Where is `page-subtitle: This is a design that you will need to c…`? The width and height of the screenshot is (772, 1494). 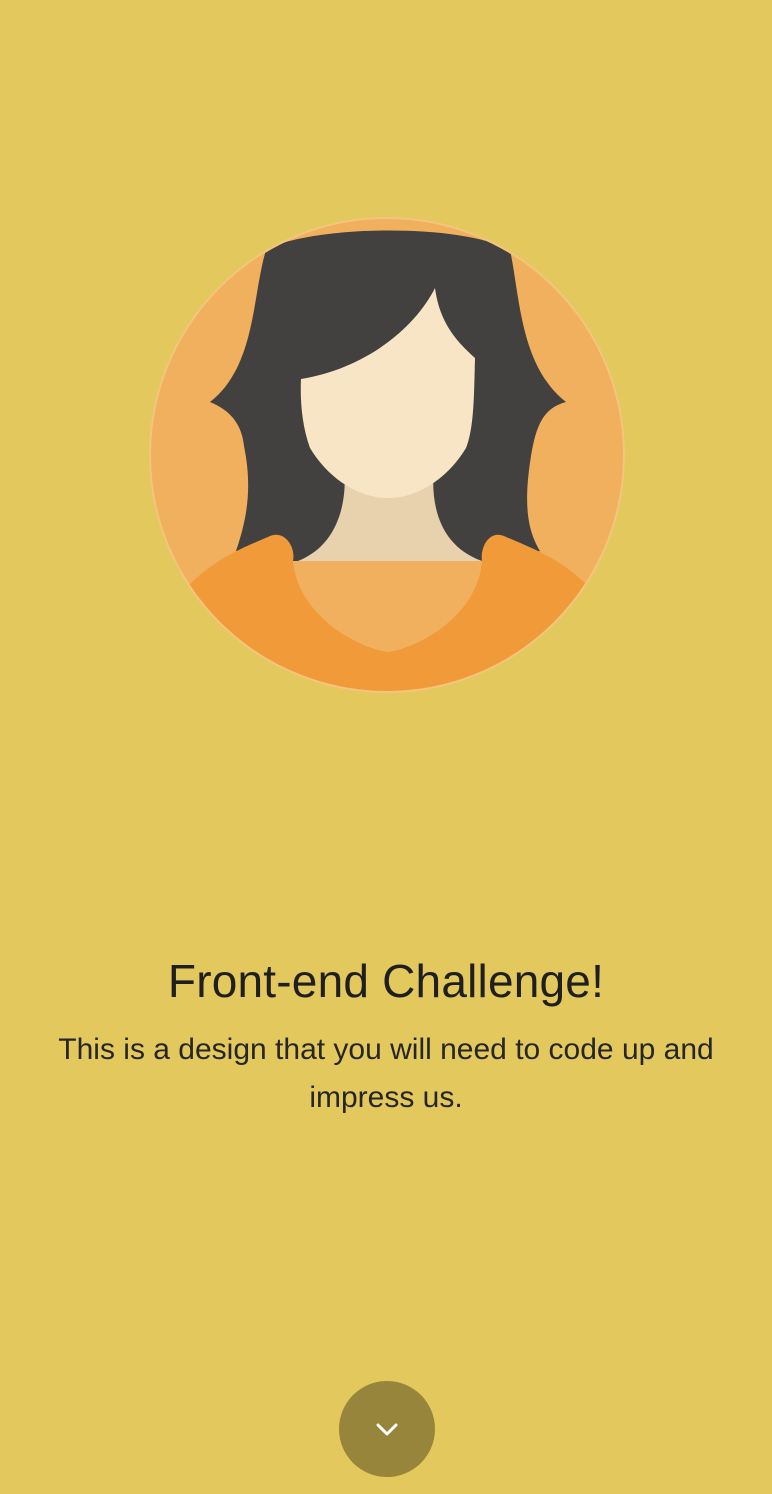 page-subtitle: This is a design that you will need to c… is located at coordinates (386, 1073).